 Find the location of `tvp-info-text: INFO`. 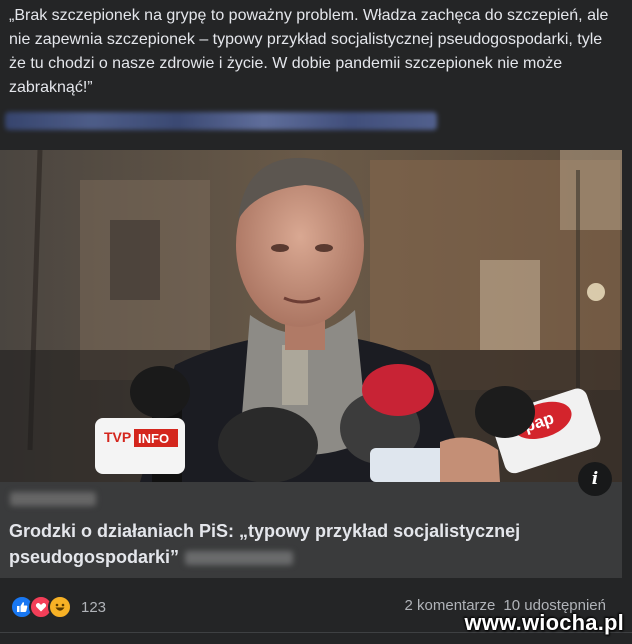

tvp-info-text: INFO is located at coordinates (153, 438).